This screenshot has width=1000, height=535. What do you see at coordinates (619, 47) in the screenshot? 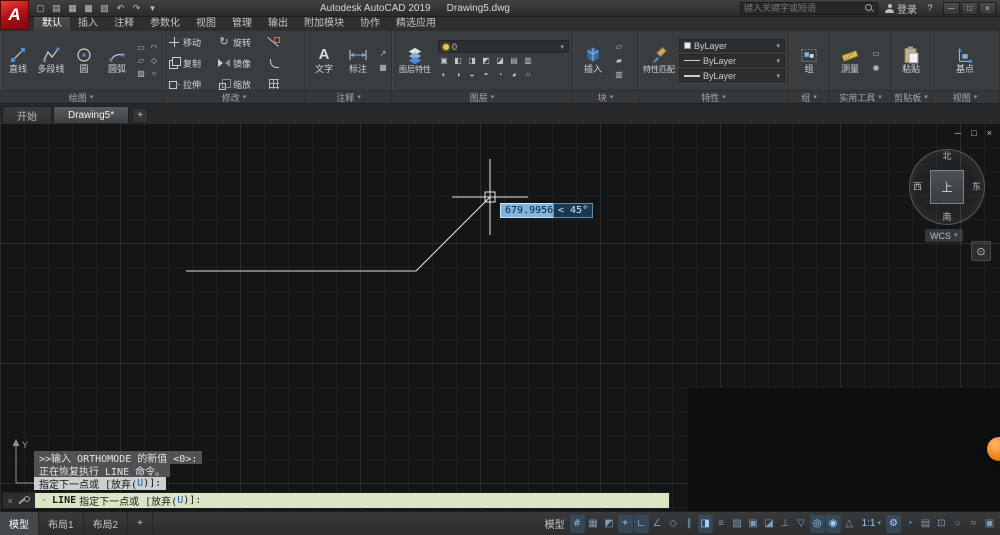
I see `block-mini-tool-icon: ▱` at bounding box center [619, 47].